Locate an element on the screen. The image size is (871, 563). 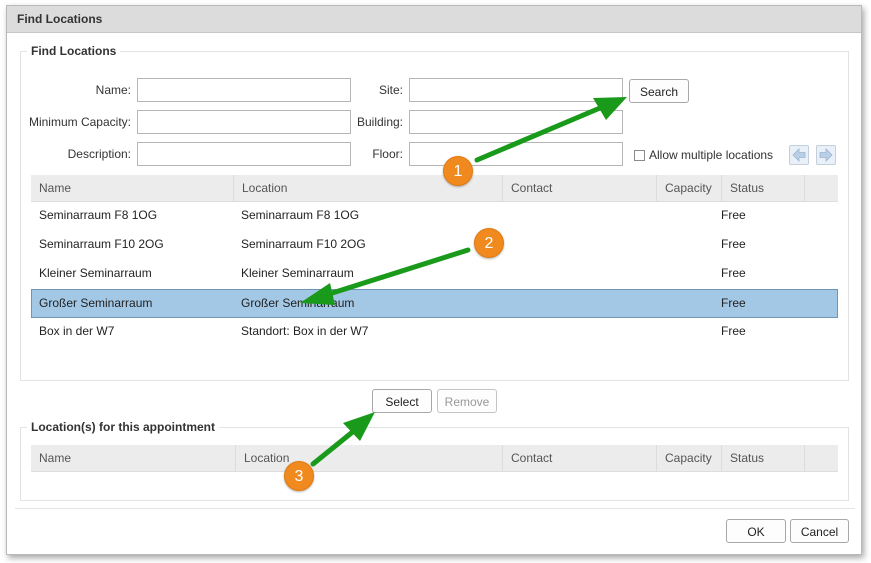
arrow-to-search is located at coordinates (550, 130).